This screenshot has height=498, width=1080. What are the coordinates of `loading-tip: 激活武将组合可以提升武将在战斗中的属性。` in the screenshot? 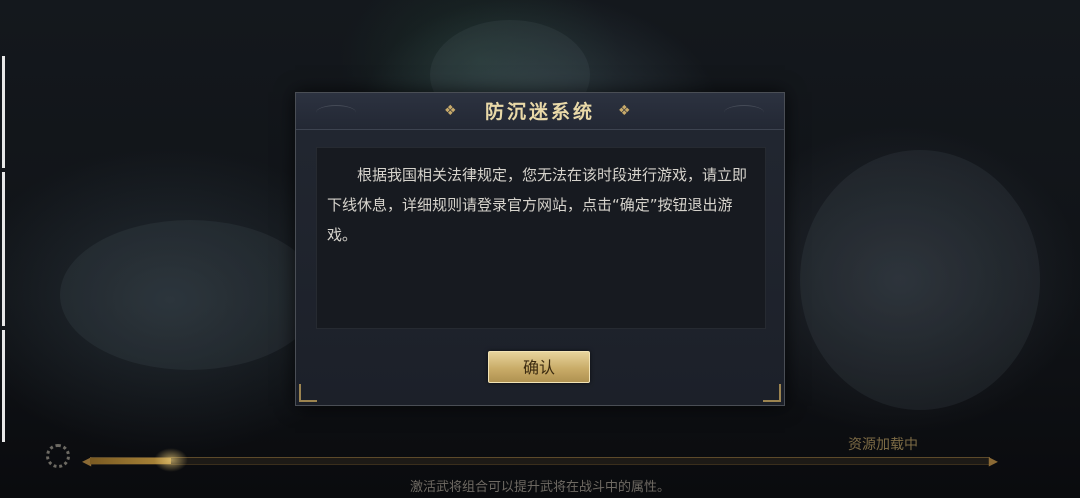 It's located at (539, 487).